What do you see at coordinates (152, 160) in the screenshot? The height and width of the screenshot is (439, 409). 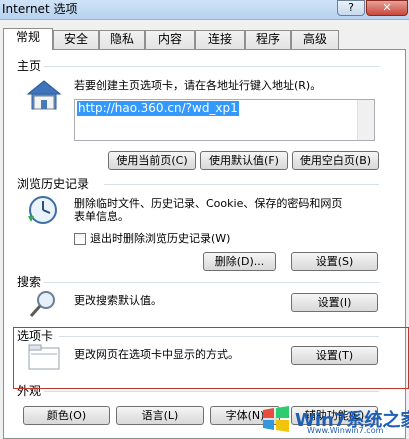 I see `use-current-page-button: 使用当前页(C)` at bounding box center [152, 160].